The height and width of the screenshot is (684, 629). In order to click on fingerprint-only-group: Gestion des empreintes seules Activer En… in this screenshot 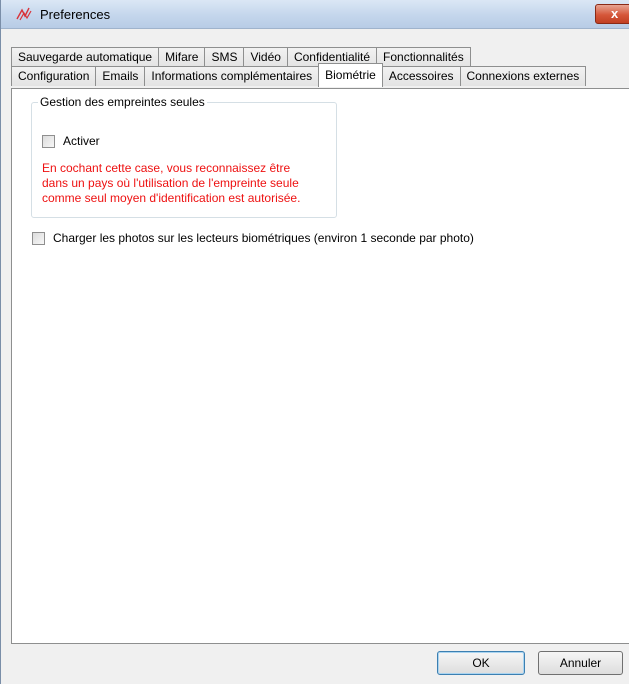, I will do `click(184, 156)`.